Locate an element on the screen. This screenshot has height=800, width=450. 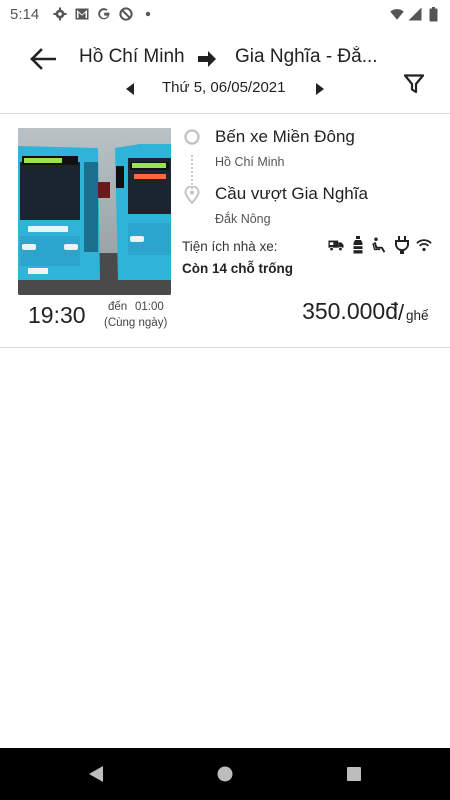
arrival-label: đến is located at coordinates (118, 307).